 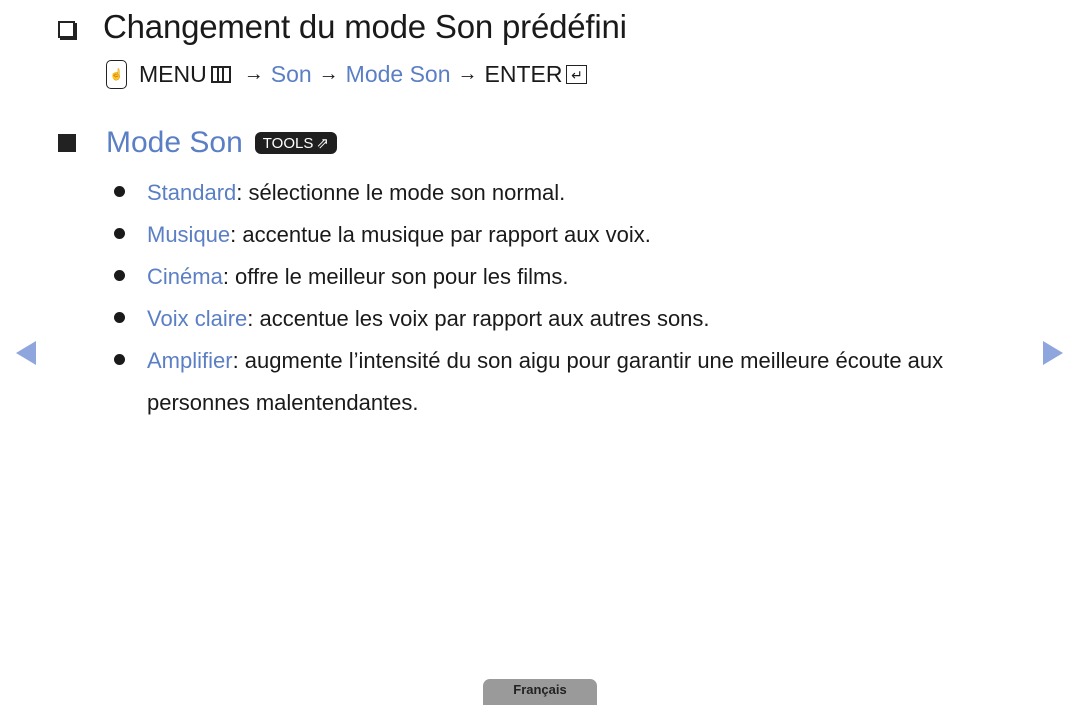 What do you see at coordinates (291, 74) in the screenshot?
I see `path-step-son: Son` at bounding box center [291, 74].